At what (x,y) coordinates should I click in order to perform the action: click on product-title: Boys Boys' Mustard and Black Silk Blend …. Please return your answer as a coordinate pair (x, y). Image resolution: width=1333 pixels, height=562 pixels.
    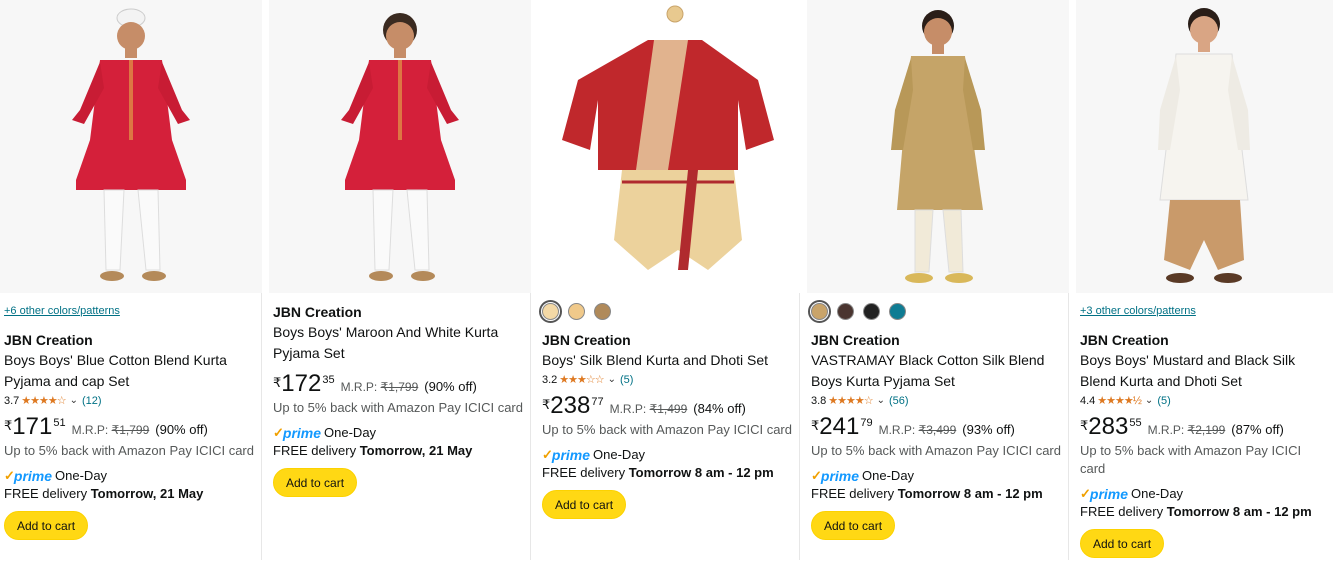
    Looking at the image, I should click on (1203, 371).